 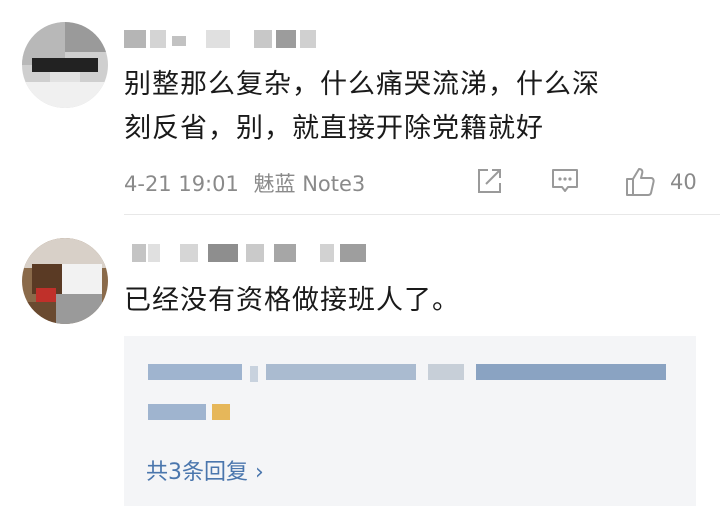 I want to click on share-button, so click(x=489, y=183).